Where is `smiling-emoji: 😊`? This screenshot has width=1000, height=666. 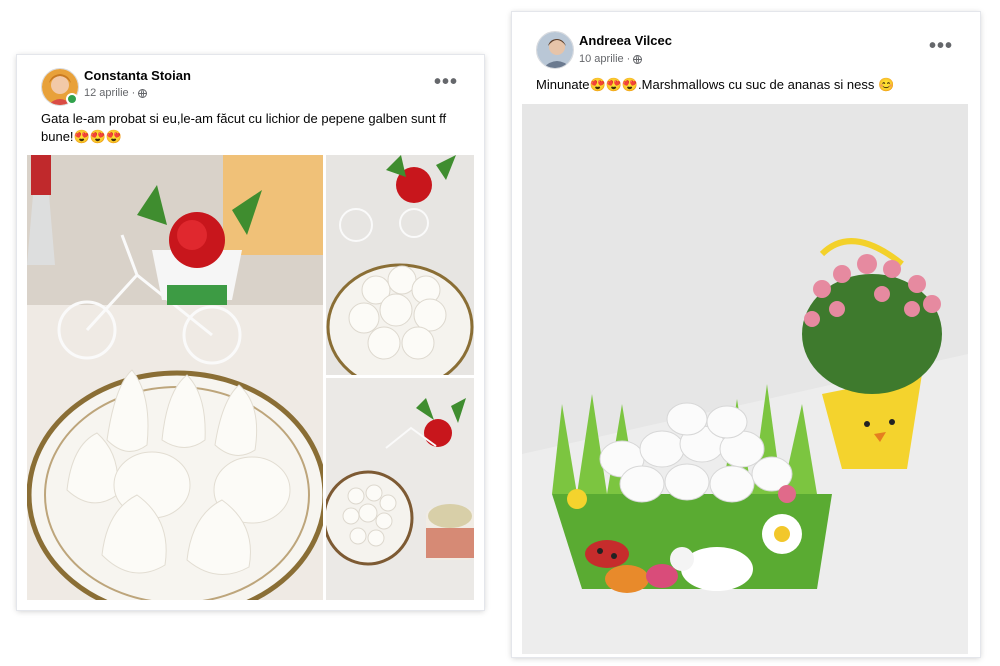
smiling-emoji: 😊 is located at coordinates (886, 84).